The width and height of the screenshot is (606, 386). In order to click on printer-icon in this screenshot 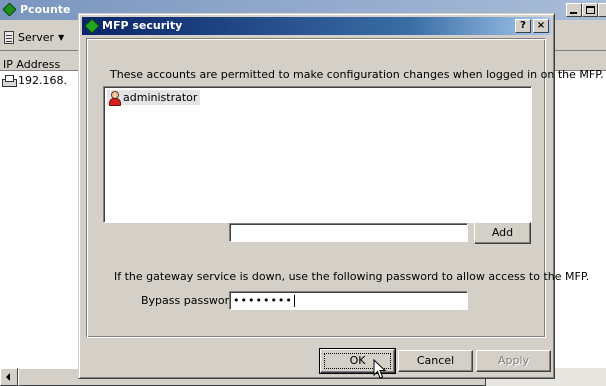, I will do `click(9, 81)`.